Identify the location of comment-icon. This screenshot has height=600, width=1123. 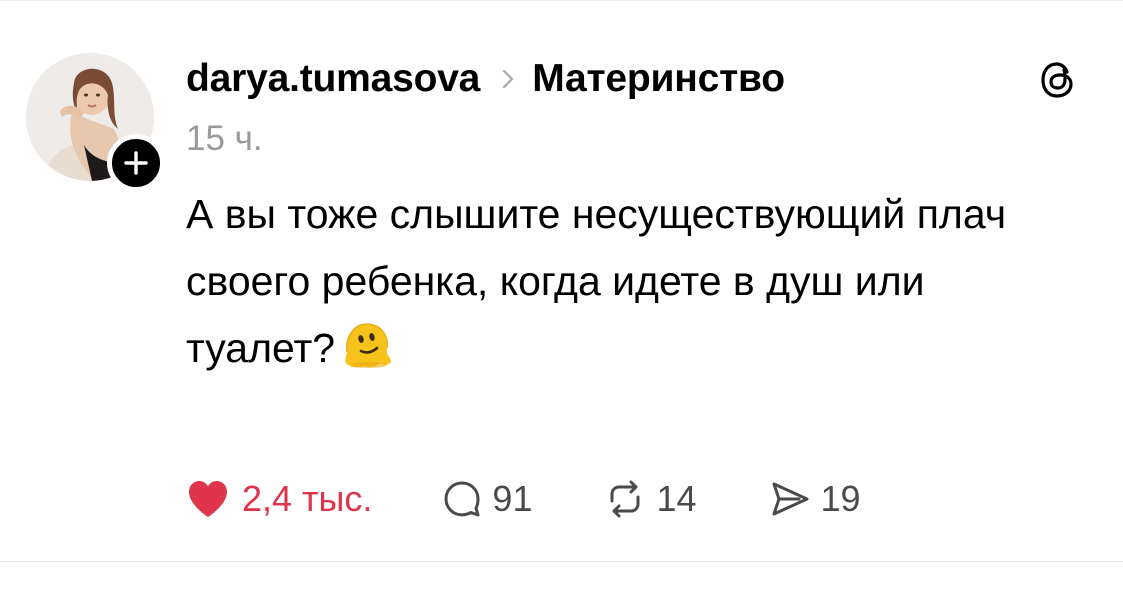
(462, 499).